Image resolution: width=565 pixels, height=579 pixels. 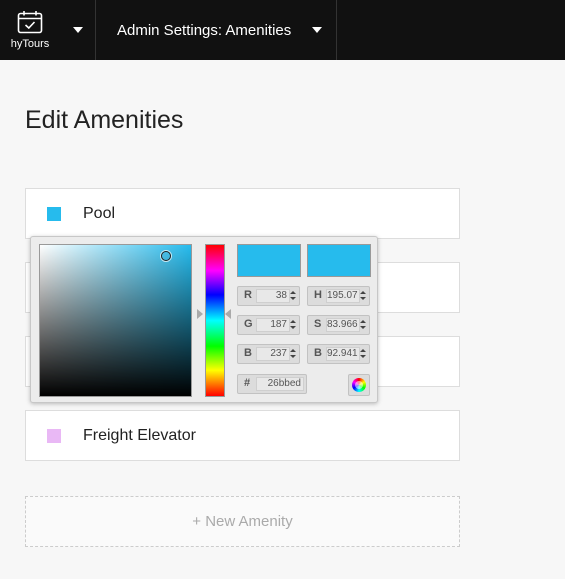 I want to click on hex-input: 26bbed, so click(x=280, y=384).